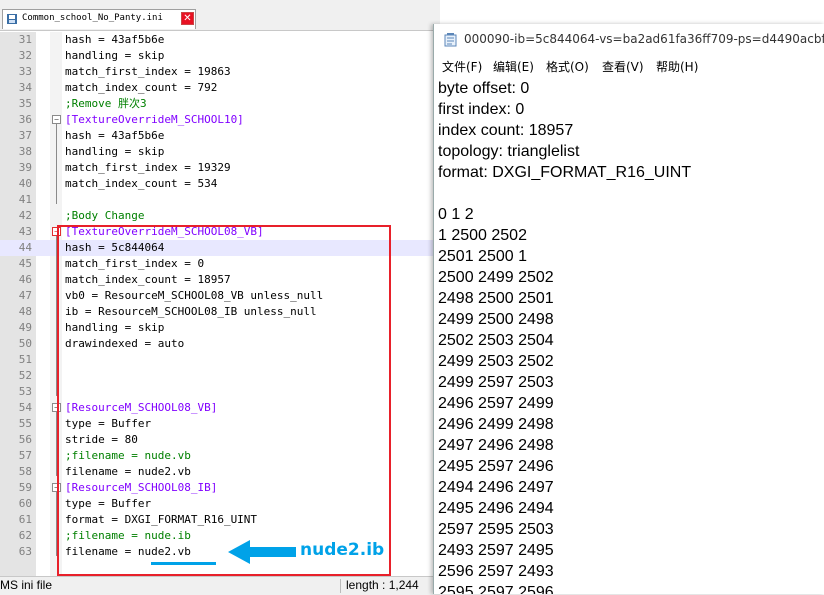 This screenshot has height=595, width=824. What do you see at coordinates (342, 550) in the screenshot?
I see `annotation-label: nude2.ib` at bounding box center [342, 550].